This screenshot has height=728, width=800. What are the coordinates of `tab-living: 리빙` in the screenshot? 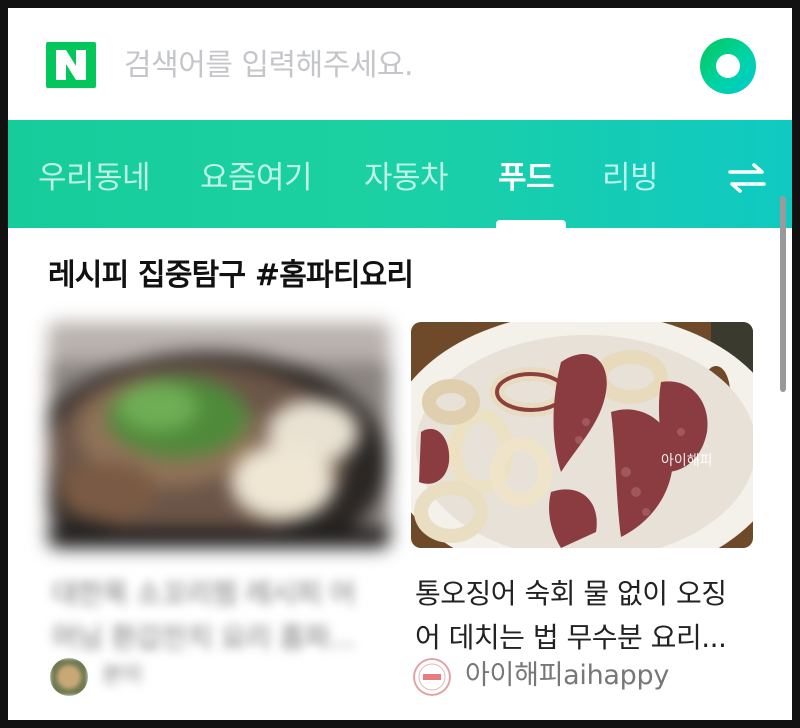 It's located at (630, 178).